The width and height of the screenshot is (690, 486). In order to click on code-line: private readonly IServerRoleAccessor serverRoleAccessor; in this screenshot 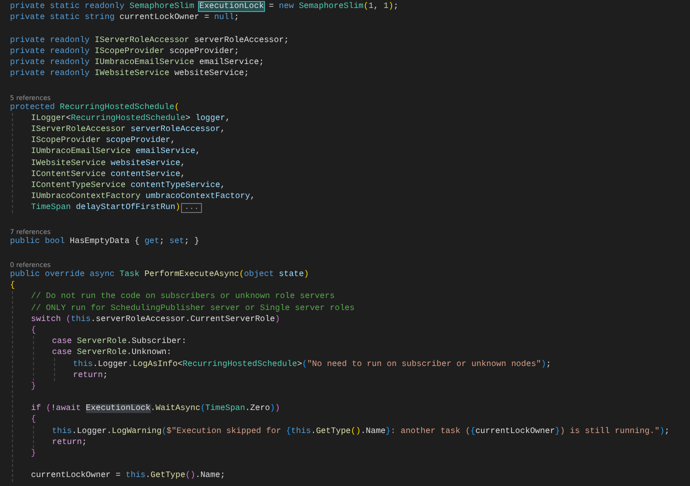, I will do `click(149, 40)`.